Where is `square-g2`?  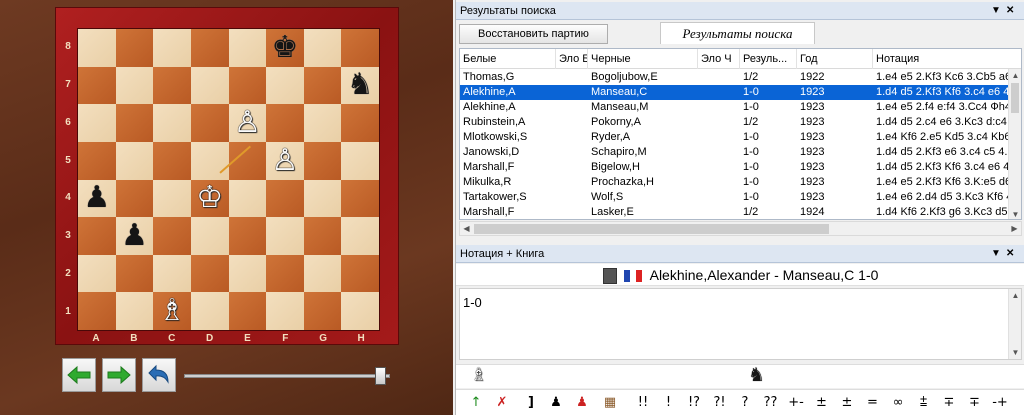 square-g2 is located at coordinates (322, 273).